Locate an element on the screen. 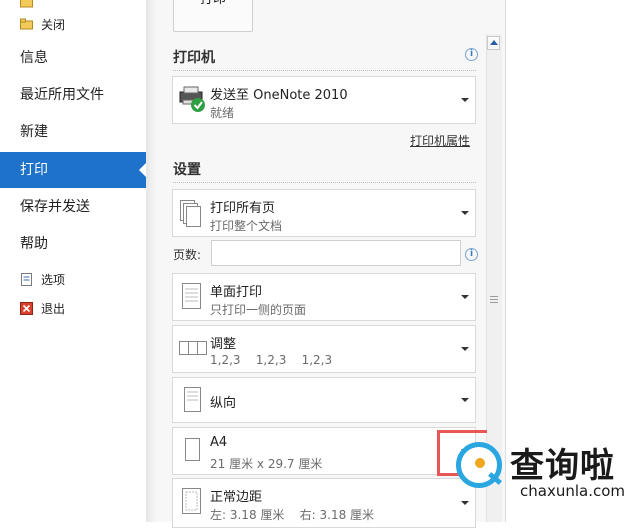 The image size is (631, 528). print-range-dropdown: 打印所有页 打印整个文档 is located at coordinates (324, 213).